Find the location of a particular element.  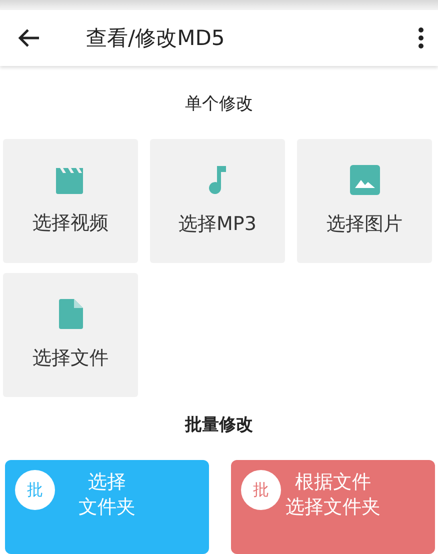

section-title: 单个修改 is located at coordinates (219, 104).